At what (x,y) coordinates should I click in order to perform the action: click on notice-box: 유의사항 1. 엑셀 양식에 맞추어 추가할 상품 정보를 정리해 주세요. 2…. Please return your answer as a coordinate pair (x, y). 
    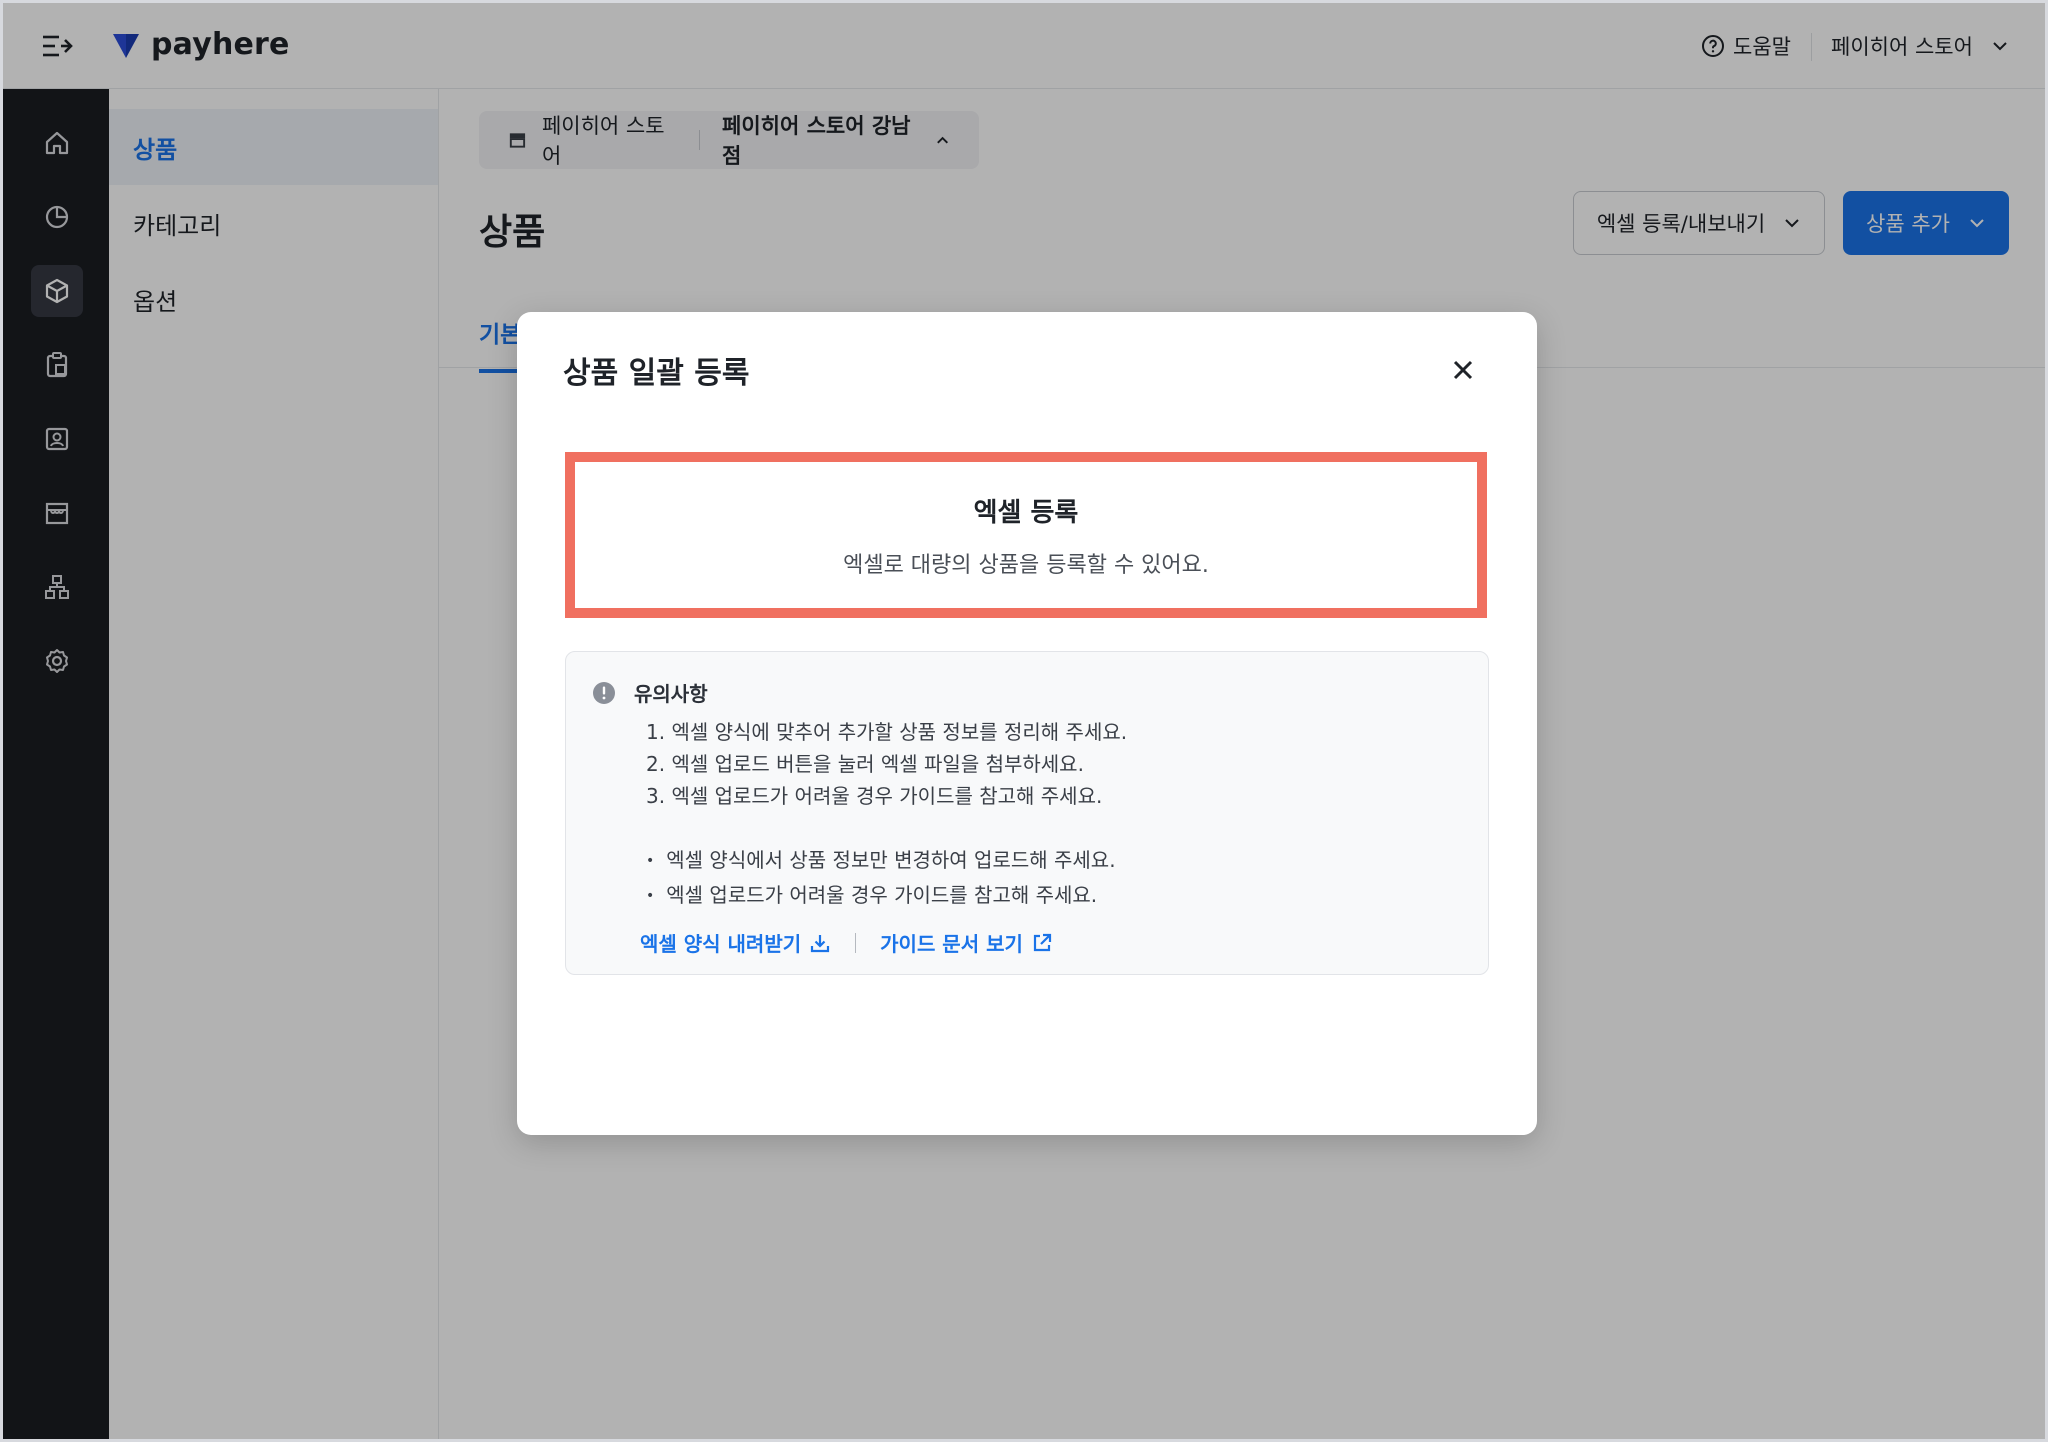
    Looking at the image, I should click on (1027, 813).